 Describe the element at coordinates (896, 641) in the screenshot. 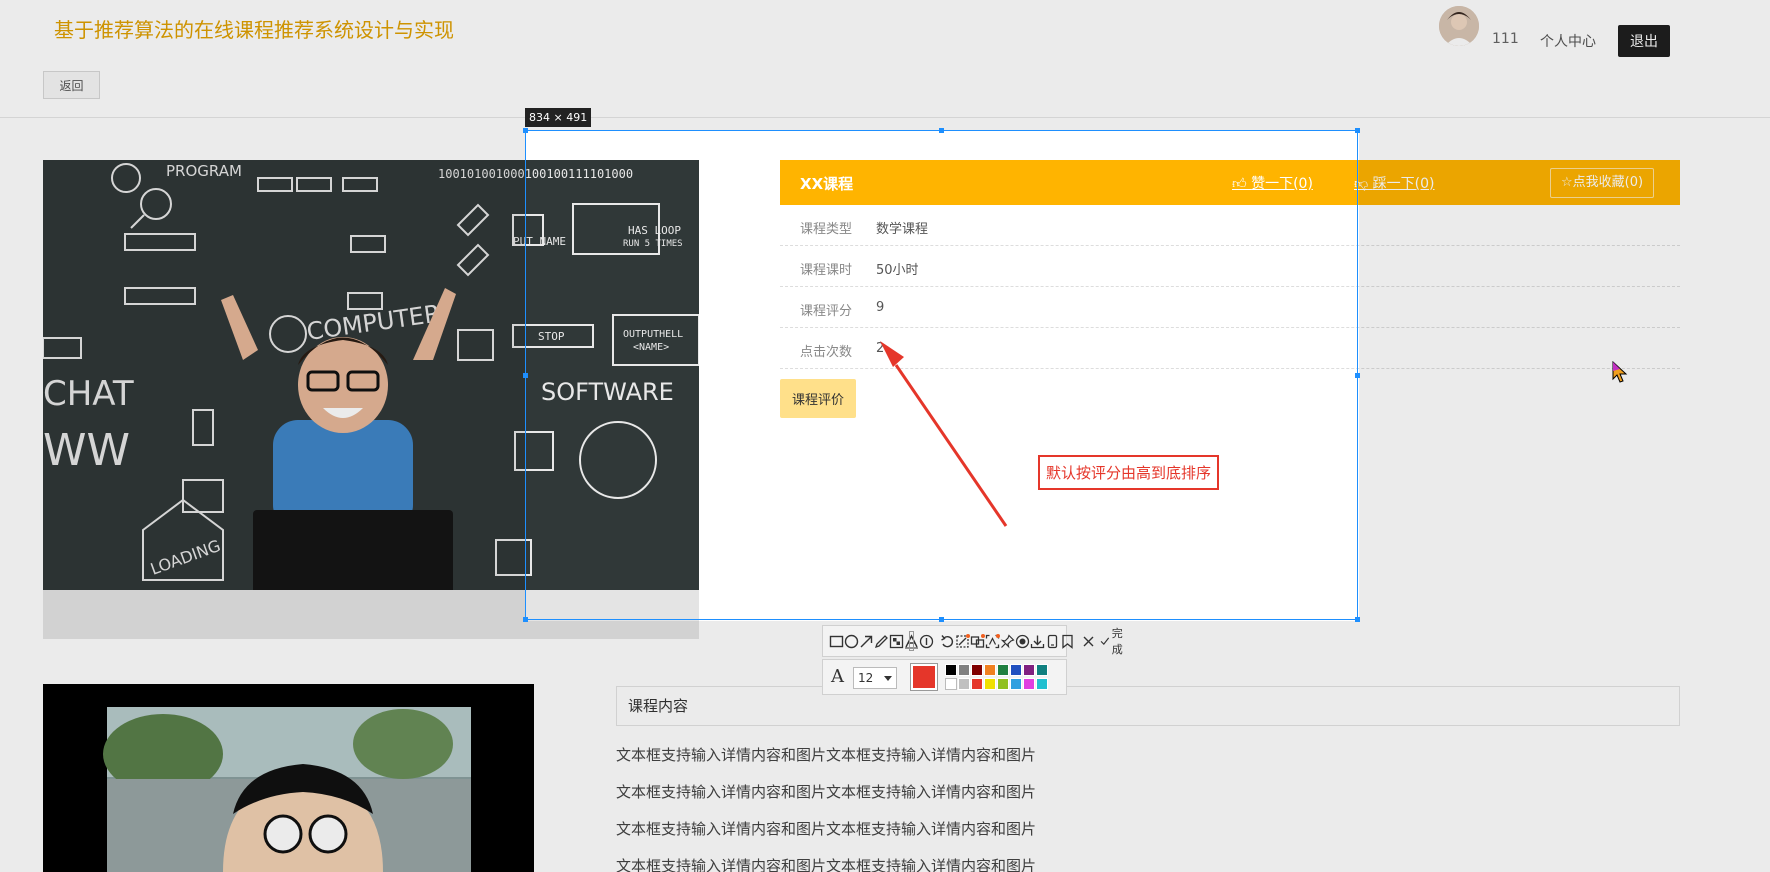

I see `mosaic-icon` at that location.